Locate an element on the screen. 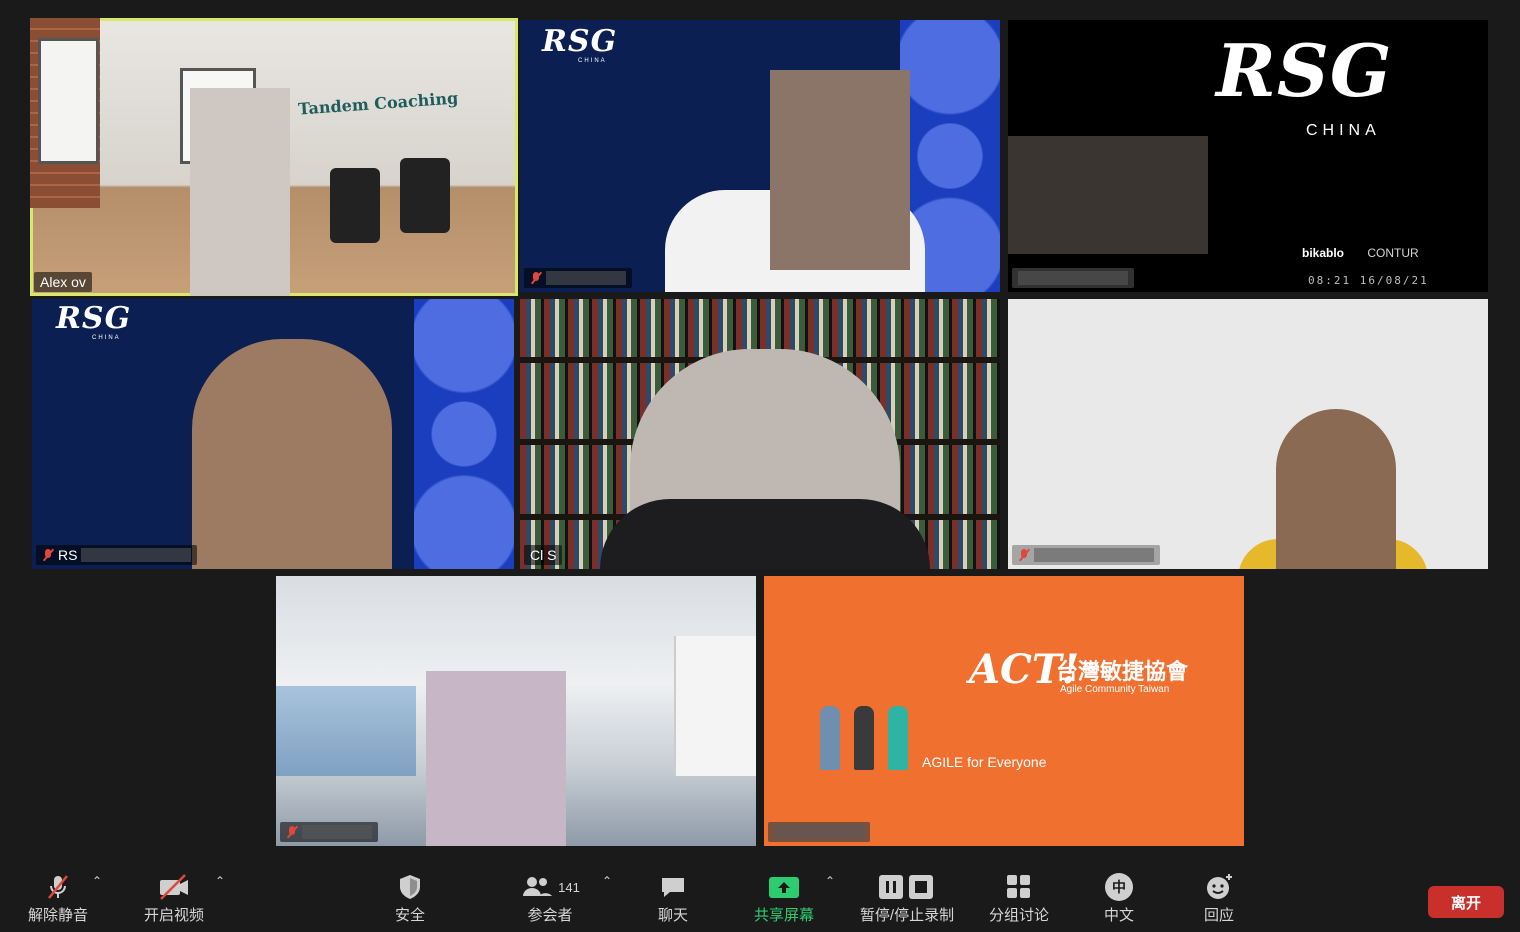  participants-count: 141 is located at coordinates (569, 887).